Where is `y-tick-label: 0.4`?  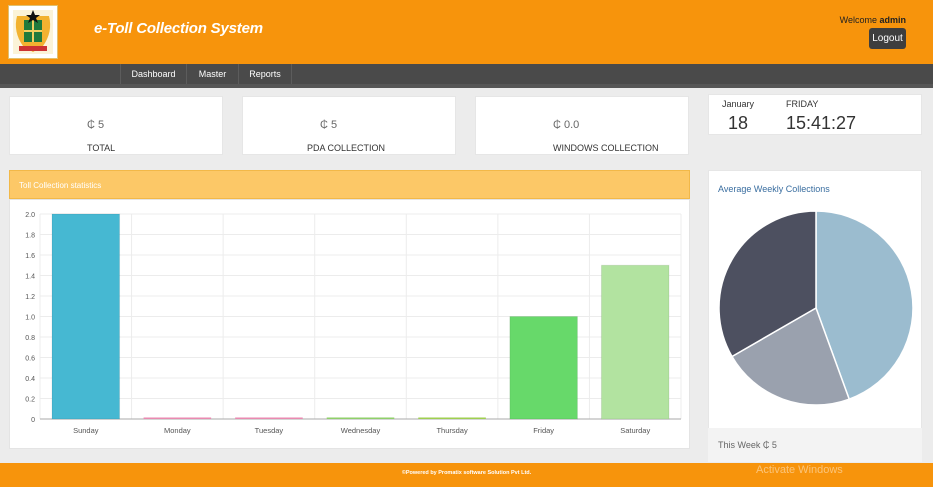
y-tick-label: 0.4 is located at coordinates (30, 379).